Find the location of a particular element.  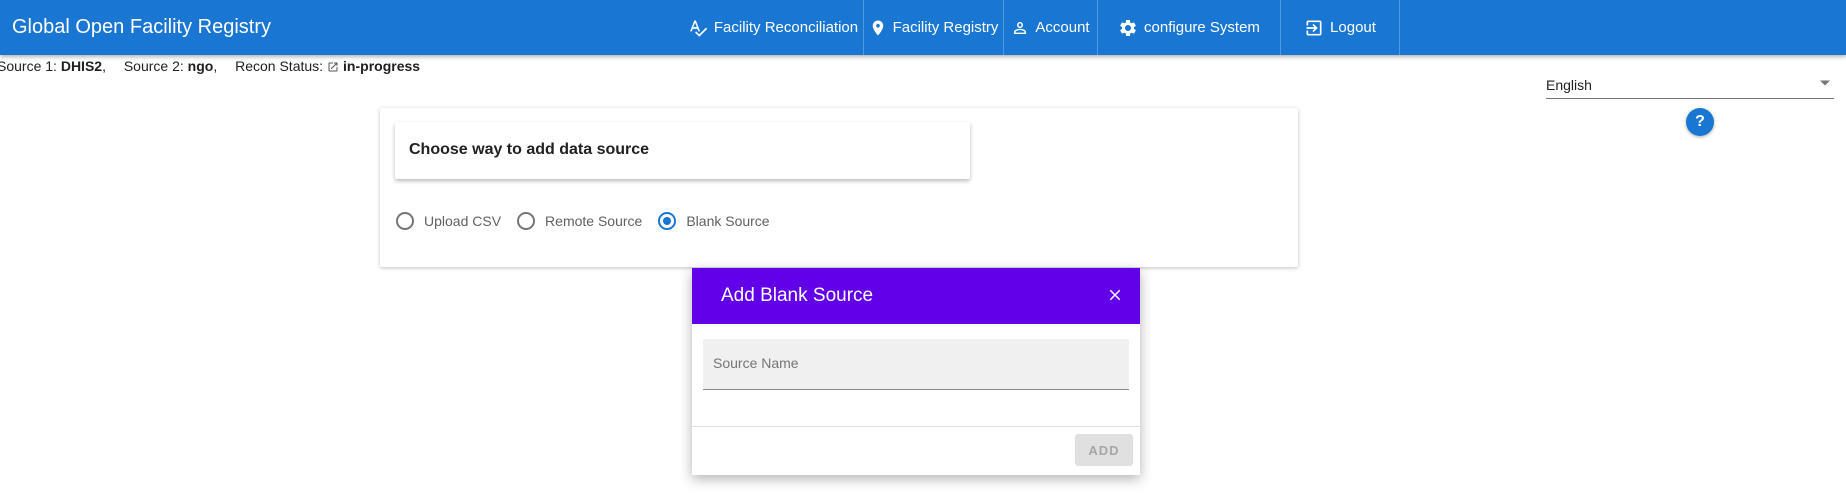

card-title: Choose way to add data source is located at coordinates (529, 149).